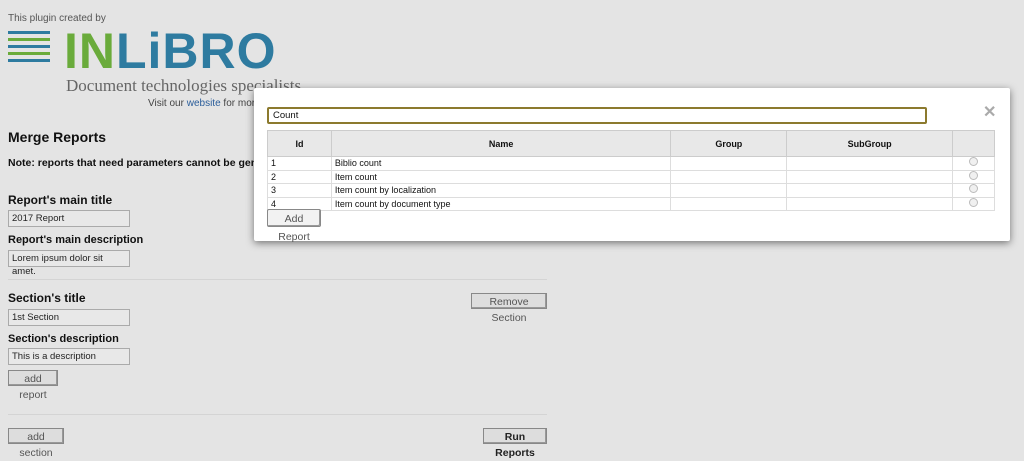  I want to click on section-title-input: 1st Section, so click(69, 317).